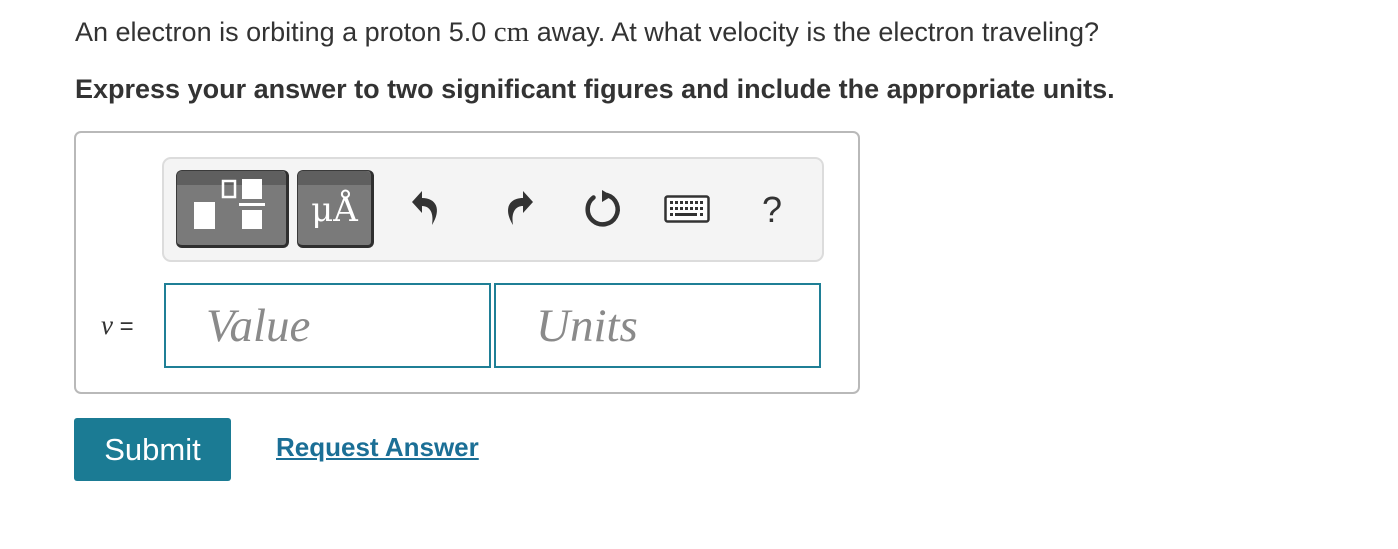 The width and height of the screenshot is (1398, 549). What do you see at coordinates (327, 325) in the screenshot?
I see `value-input` at bounding box center [327, 325].